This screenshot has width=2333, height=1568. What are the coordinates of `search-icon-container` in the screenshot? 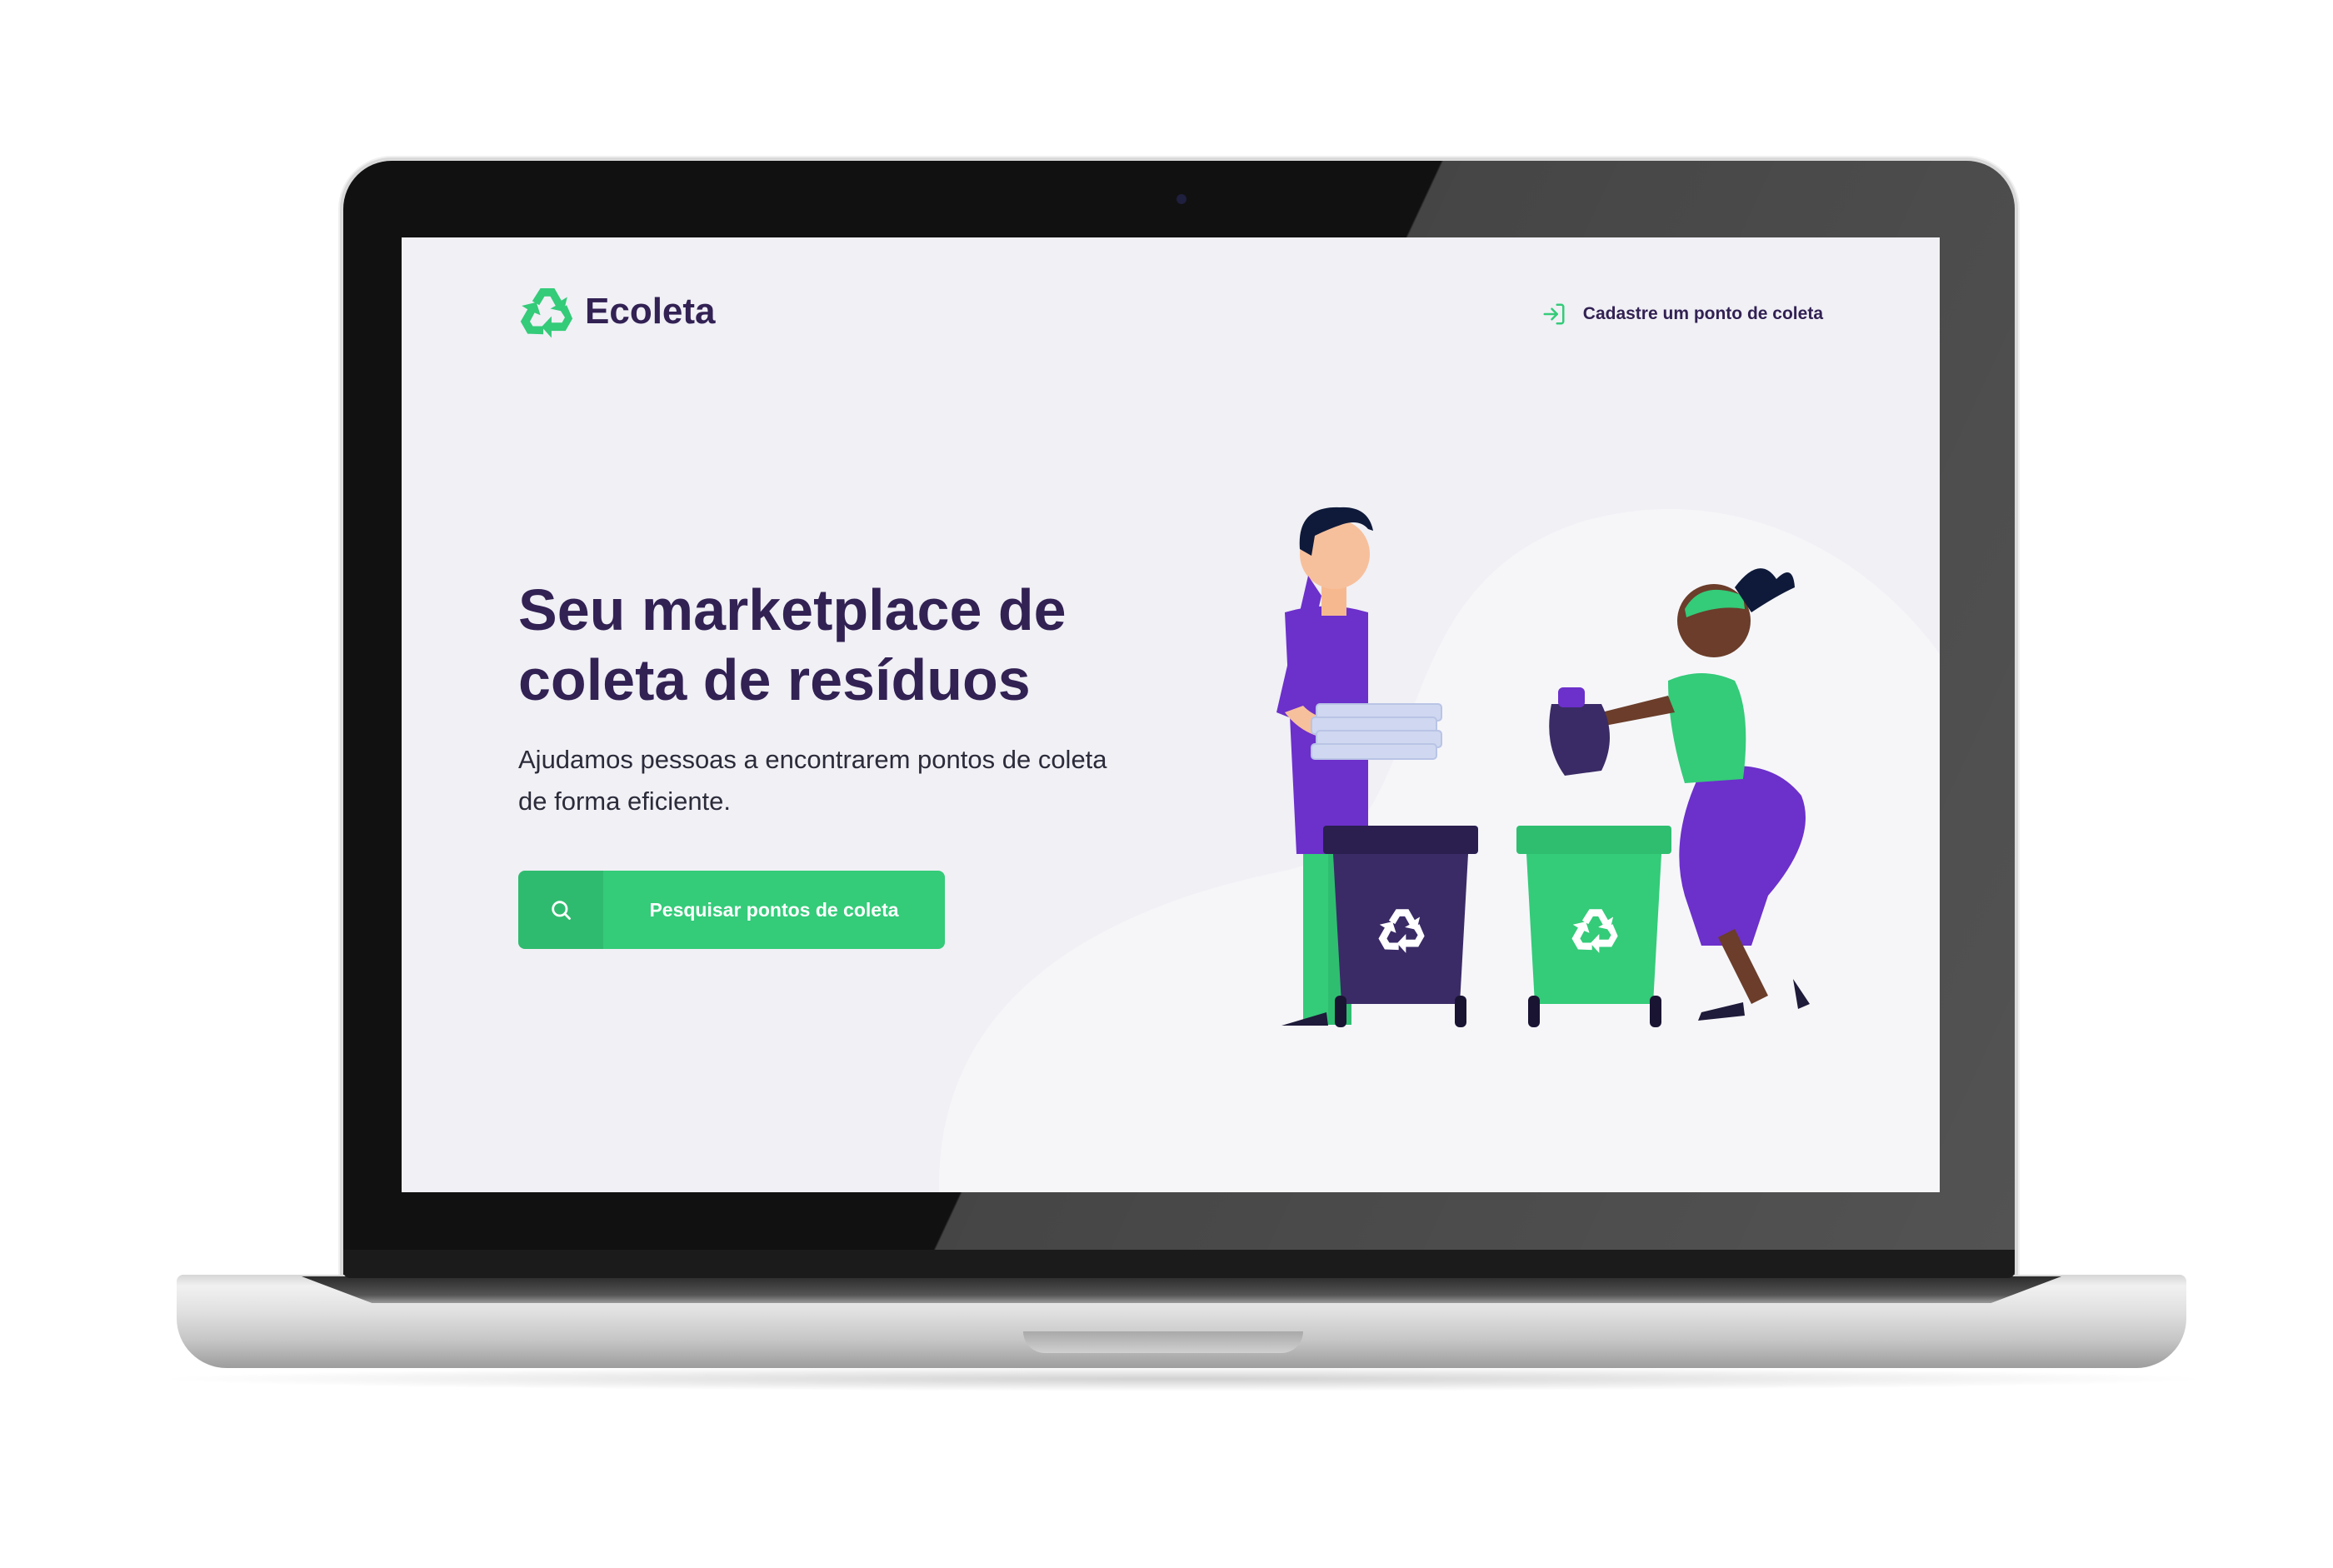 It's located at (560, 910).